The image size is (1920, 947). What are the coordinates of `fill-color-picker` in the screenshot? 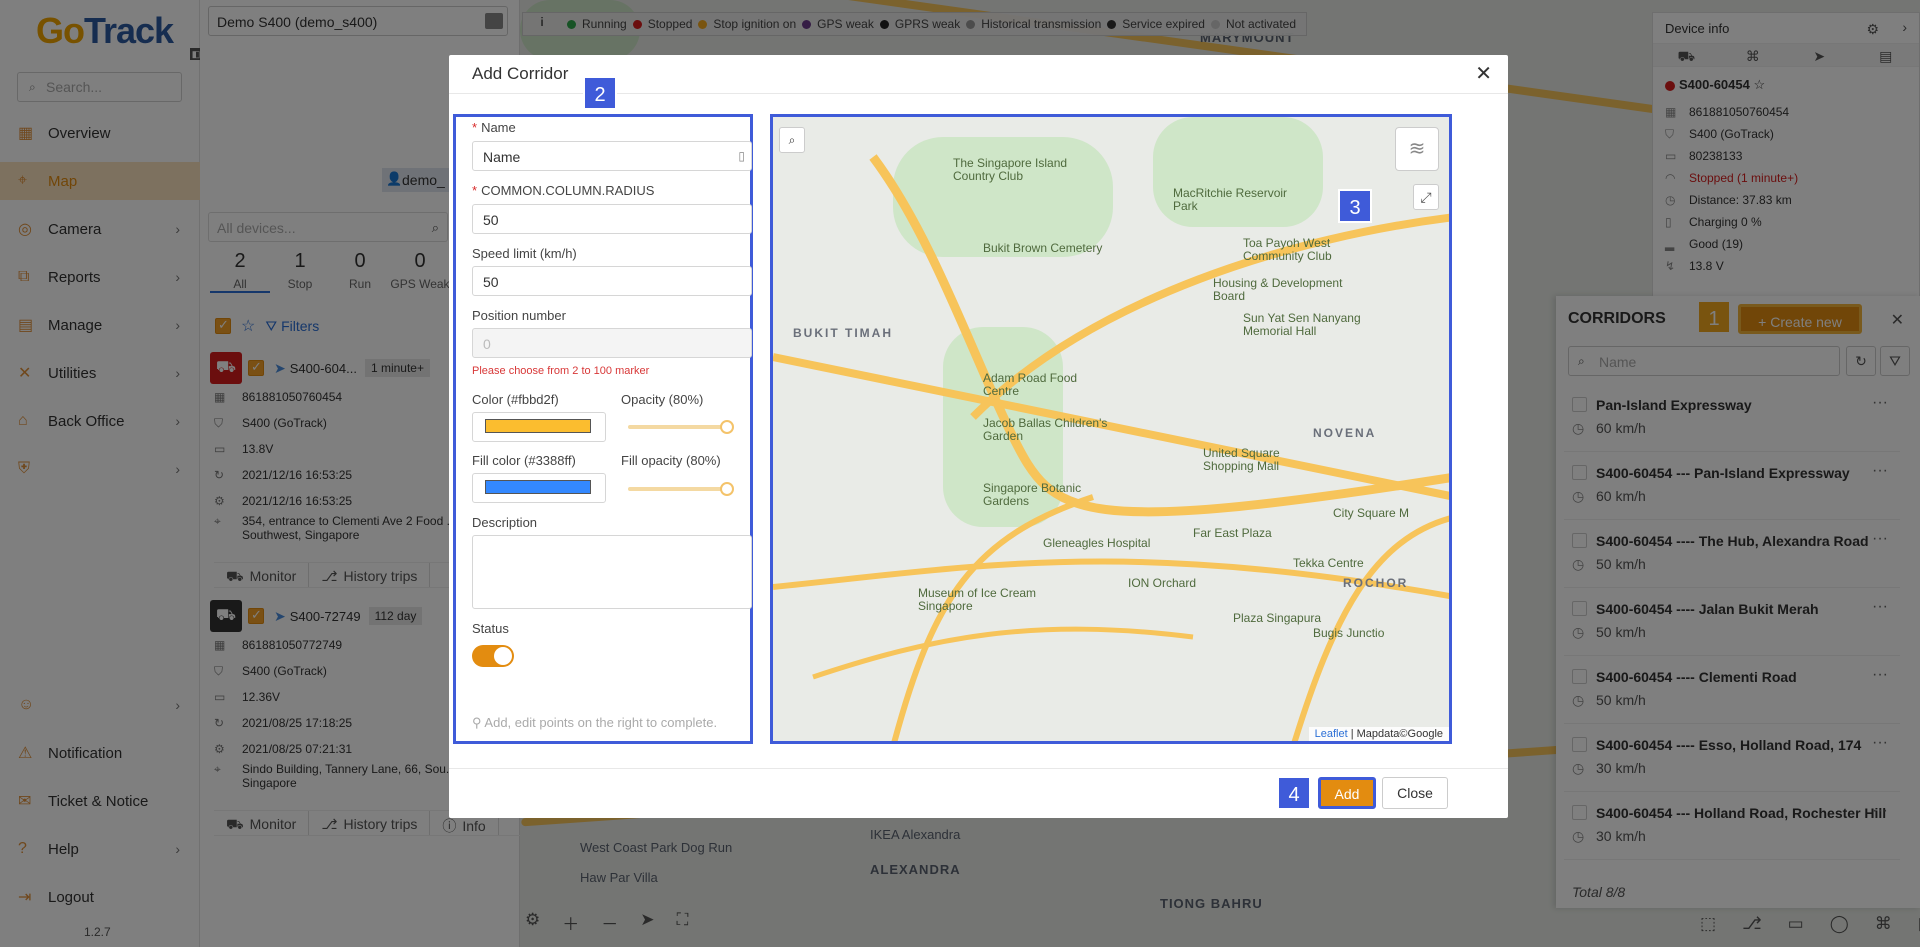 It's located at (539, 488).